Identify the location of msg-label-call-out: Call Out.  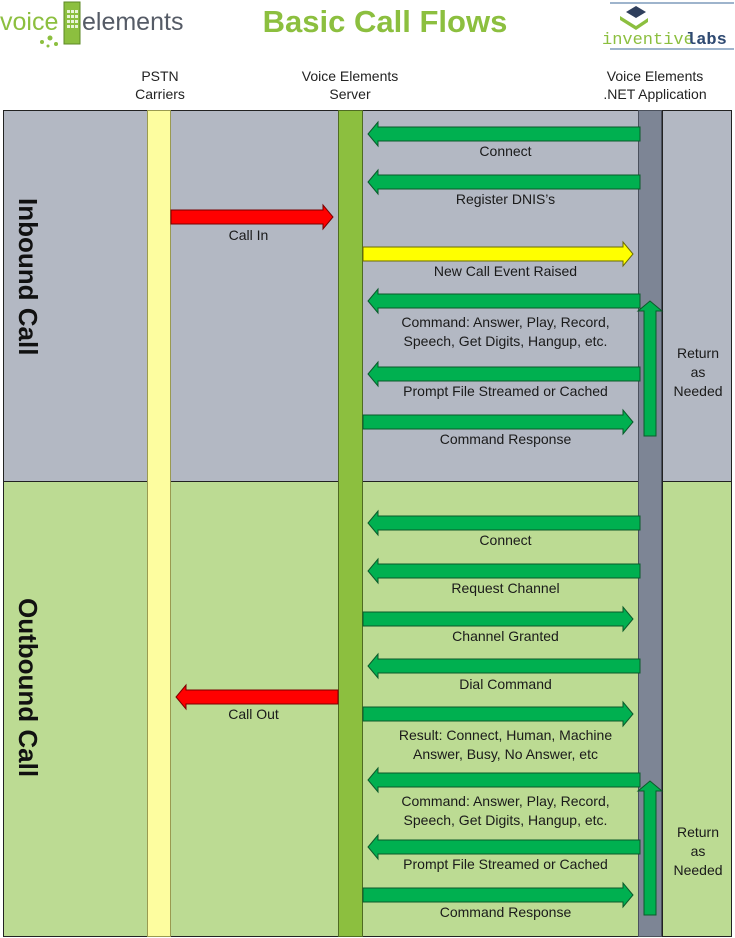
(253, 714).